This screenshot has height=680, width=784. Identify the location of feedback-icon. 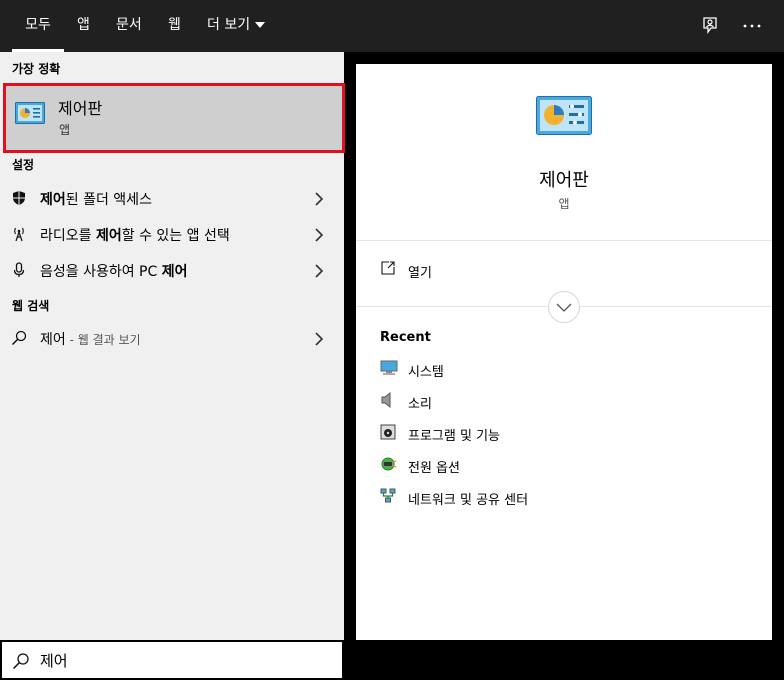
(710, 26).